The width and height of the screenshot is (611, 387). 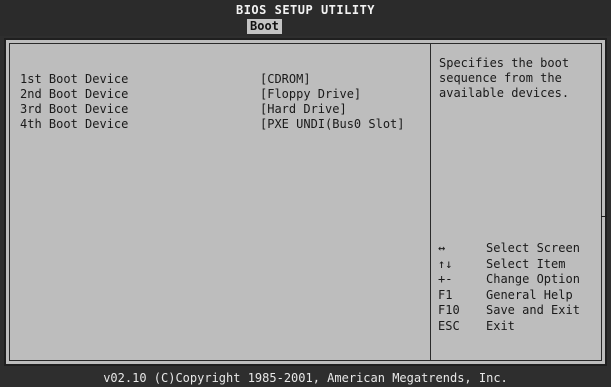 What do you see at coordinates (74, 94) in the screenshot?
I see `boot-device-label: 2nd Boot Device` at bounding box center [74, 94].